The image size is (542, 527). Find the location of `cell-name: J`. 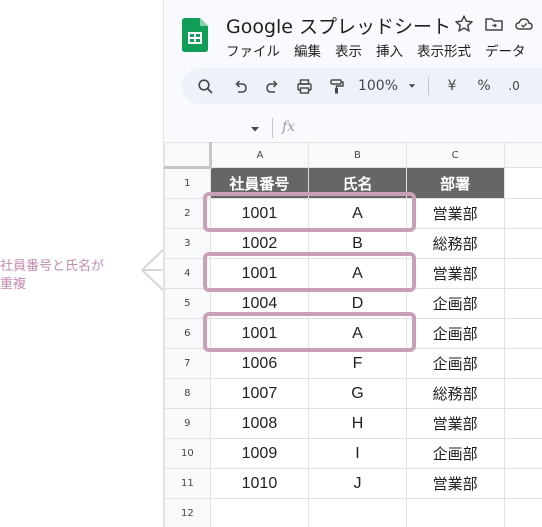

cell-name: J is located at coordinates (357, 483).